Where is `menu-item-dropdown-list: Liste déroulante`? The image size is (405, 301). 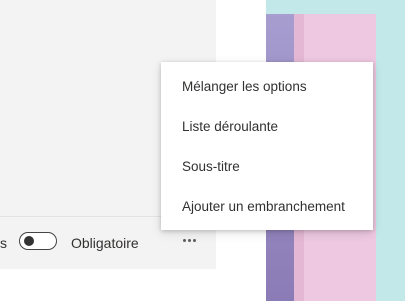 menu-item-dropdown-list: Liste déroulante is located at coordinates (267, 127).